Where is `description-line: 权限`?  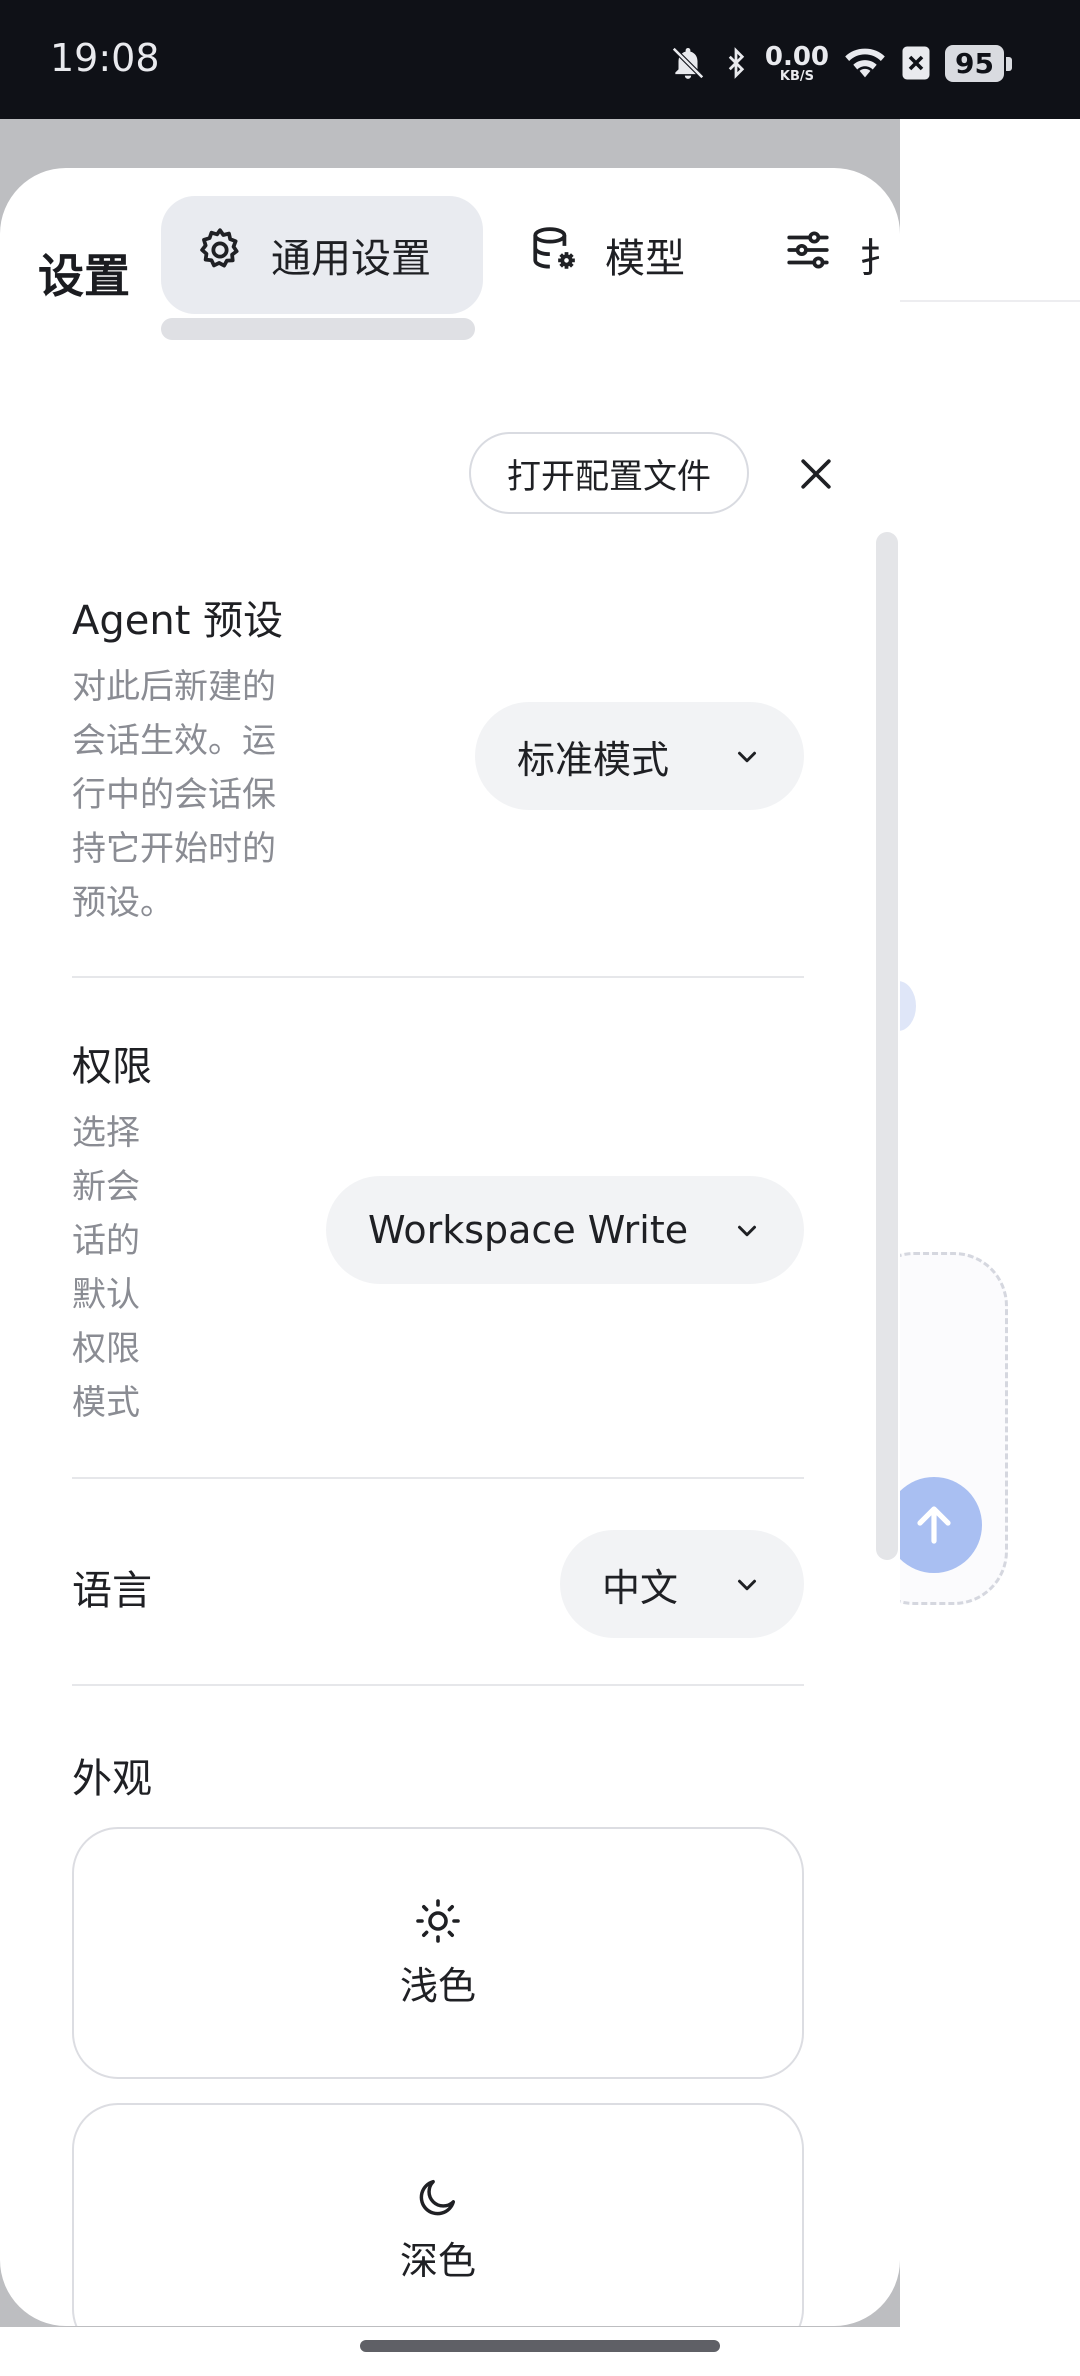
description-line: 权限 is located at coordinates (106, 1349).